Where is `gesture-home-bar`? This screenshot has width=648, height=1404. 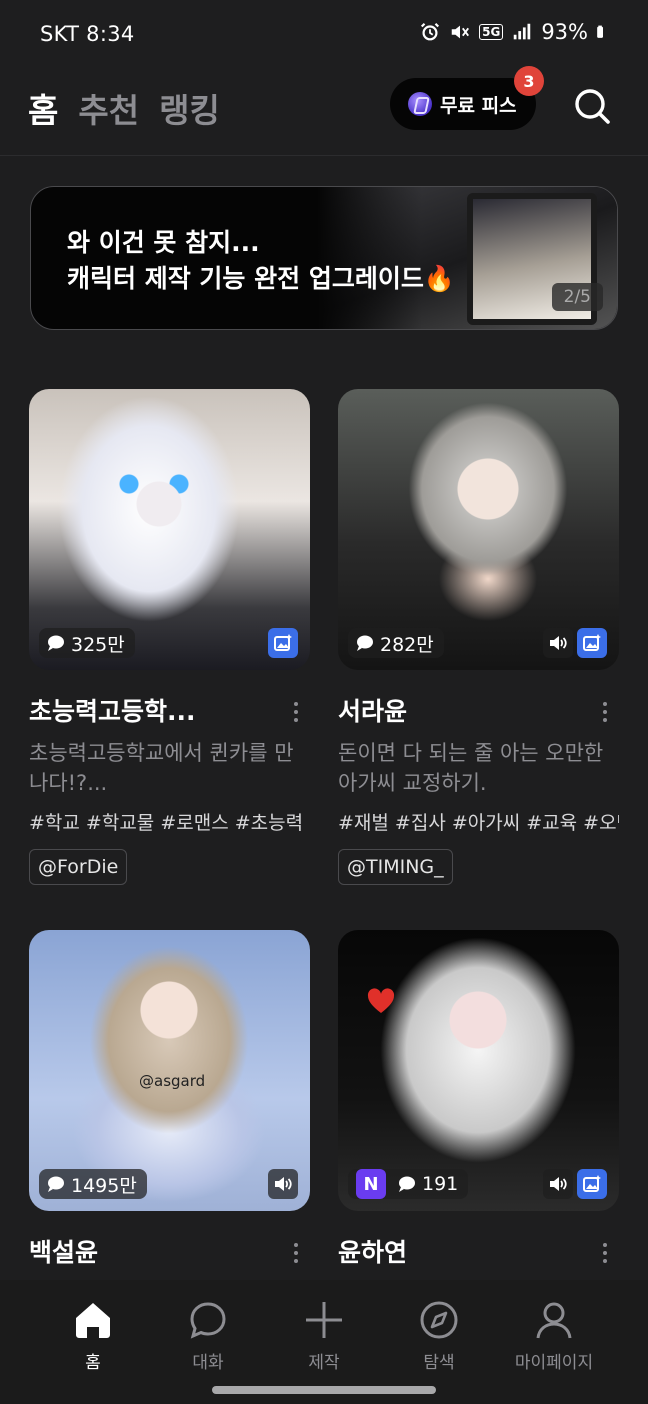 gesture-home-bar is located at coordinates (324, 1390).